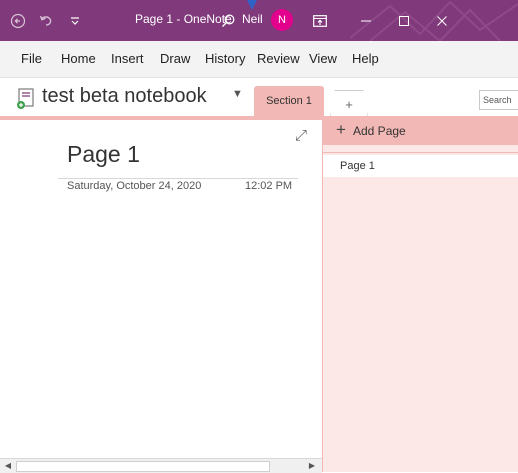 The width and height of the screenshot is (518, 473). What do you see at coordinates (312, 465) in the screenshot?
I see `scroll-right-icon: ▶` at bounding box center [312, 465].